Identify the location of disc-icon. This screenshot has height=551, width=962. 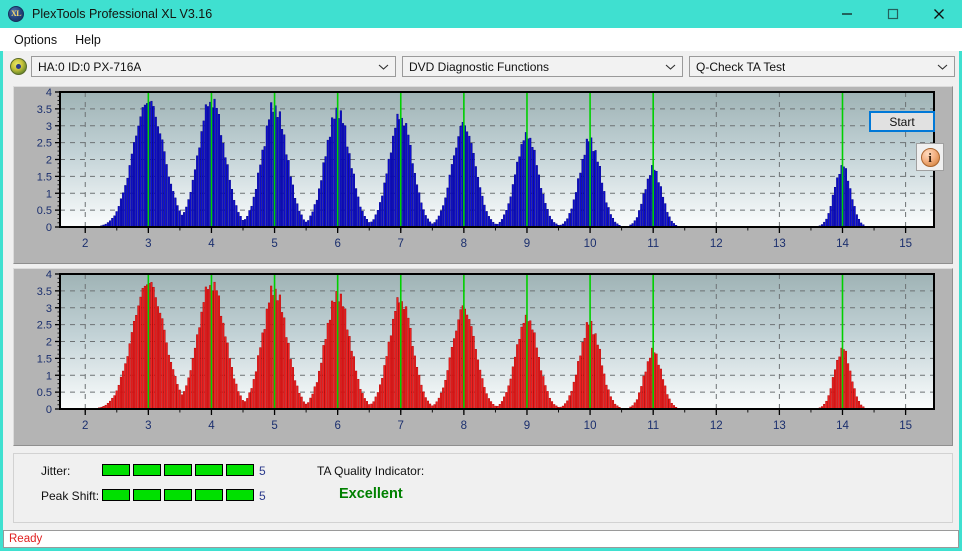
(18, 66).